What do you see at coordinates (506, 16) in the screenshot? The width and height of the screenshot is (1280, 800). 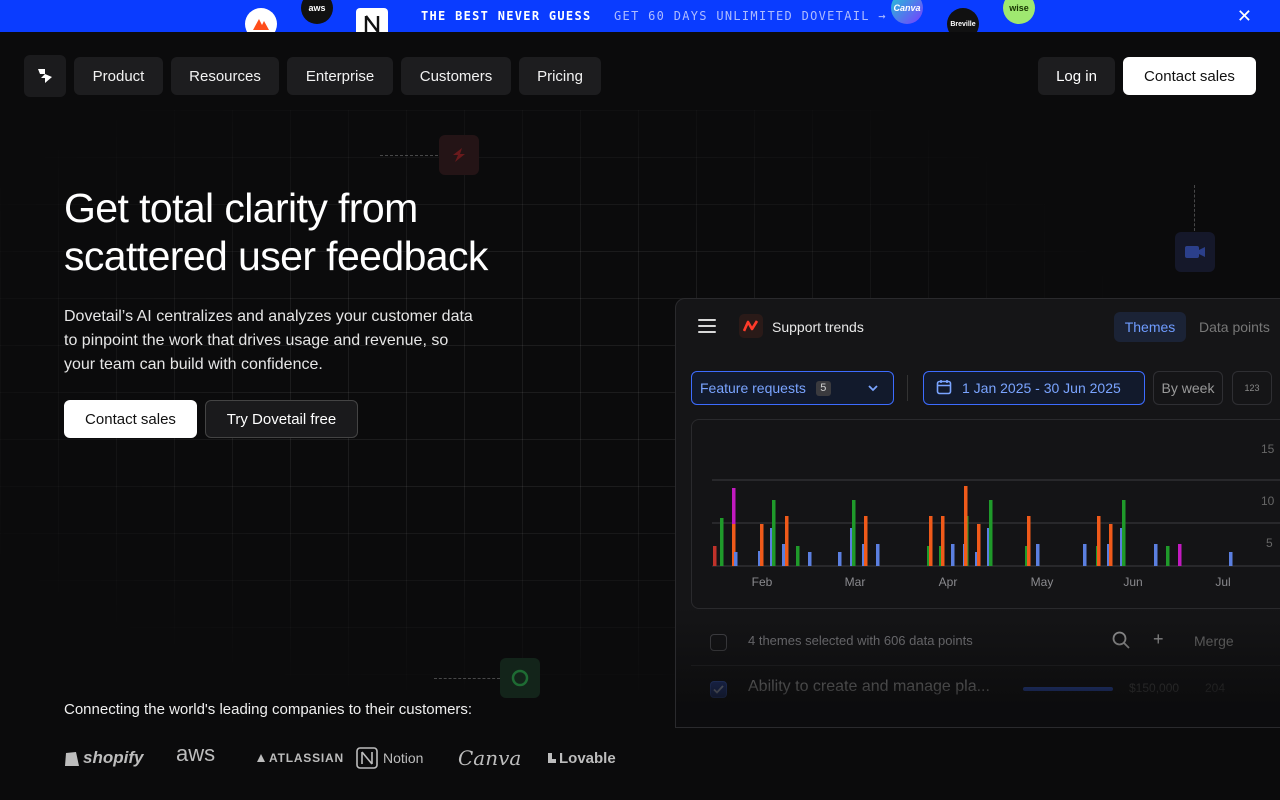 I see `banner-headline: THE BEST NEVER GUESS` at bounding box center [506, 16].